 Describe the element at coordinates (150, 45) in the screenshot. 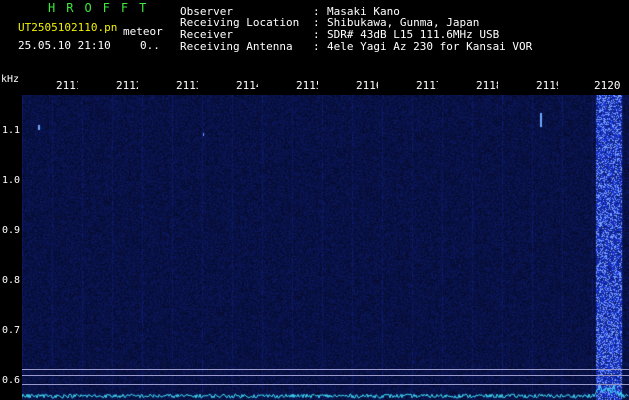

I see `meteor-count: 0..` at that location.